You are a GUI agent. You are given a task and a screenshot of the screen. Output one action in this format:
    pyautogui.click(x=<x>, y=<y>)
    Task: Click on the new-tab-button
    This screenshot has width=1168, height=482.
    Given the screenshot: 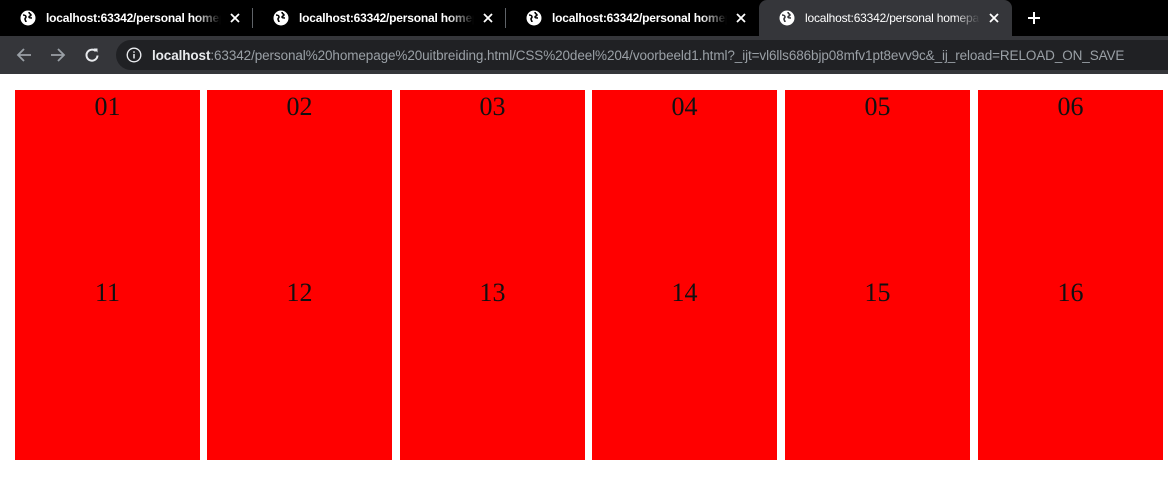 What is the action you would take?
    pyautogui.click(x=1034, y=18)
    